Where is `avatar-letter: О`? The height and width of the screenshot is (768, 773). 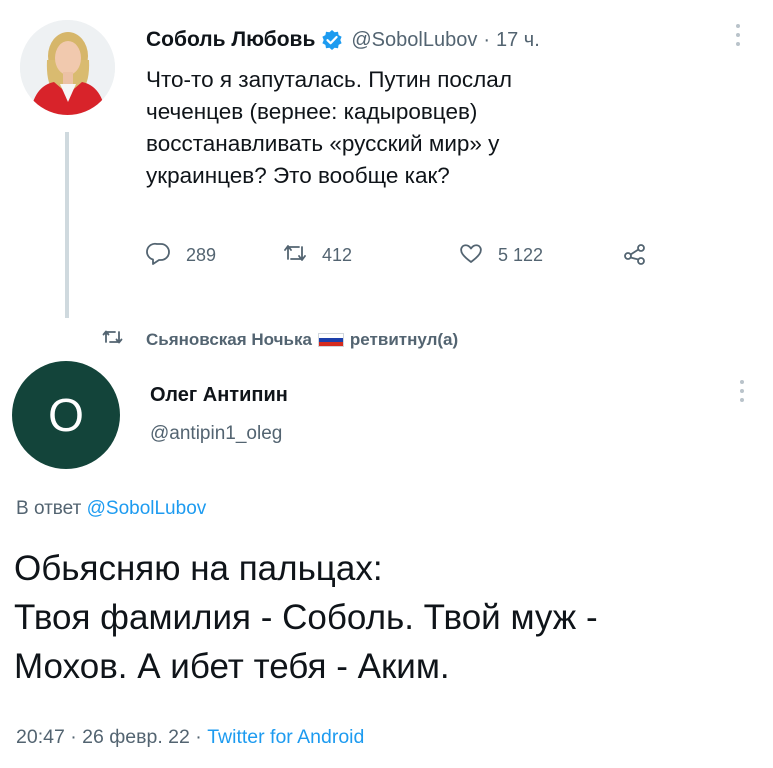 avatar-letter: О is located at coordinates (66, 415).